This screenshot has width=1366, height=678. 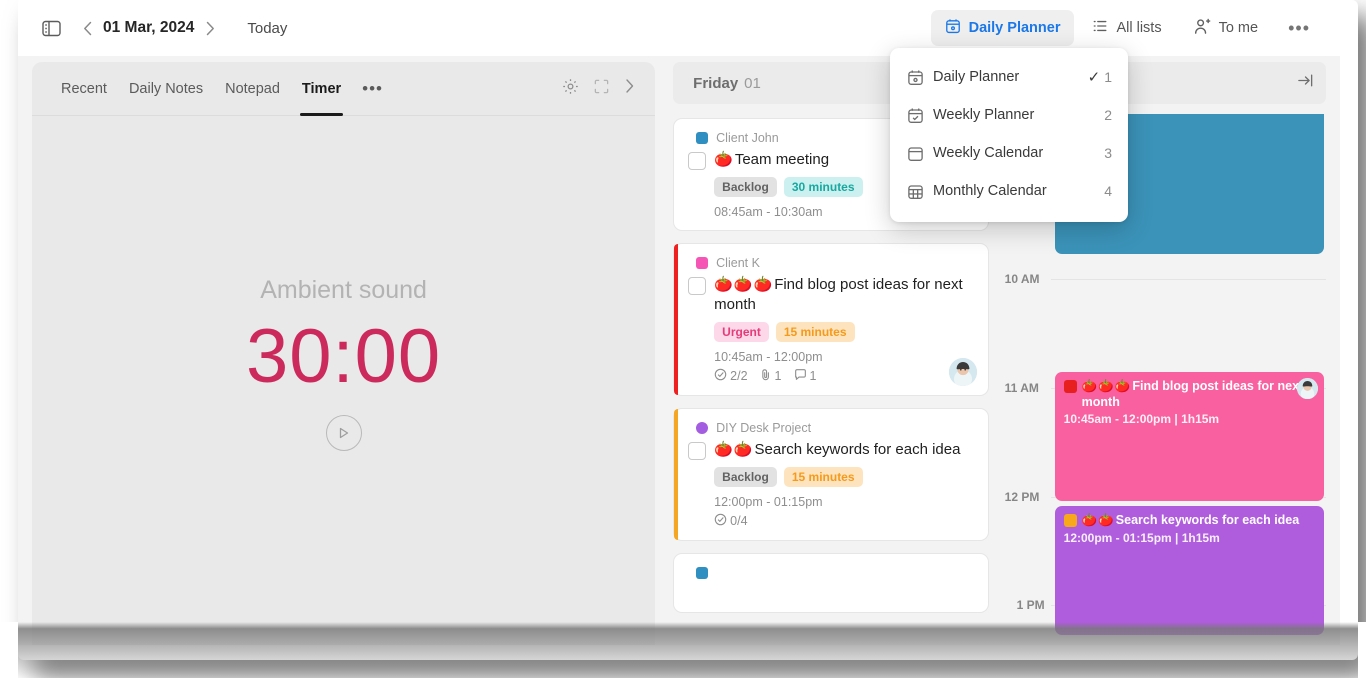 I want to click on to-me-button: To me, so click(x=1226, y=28).